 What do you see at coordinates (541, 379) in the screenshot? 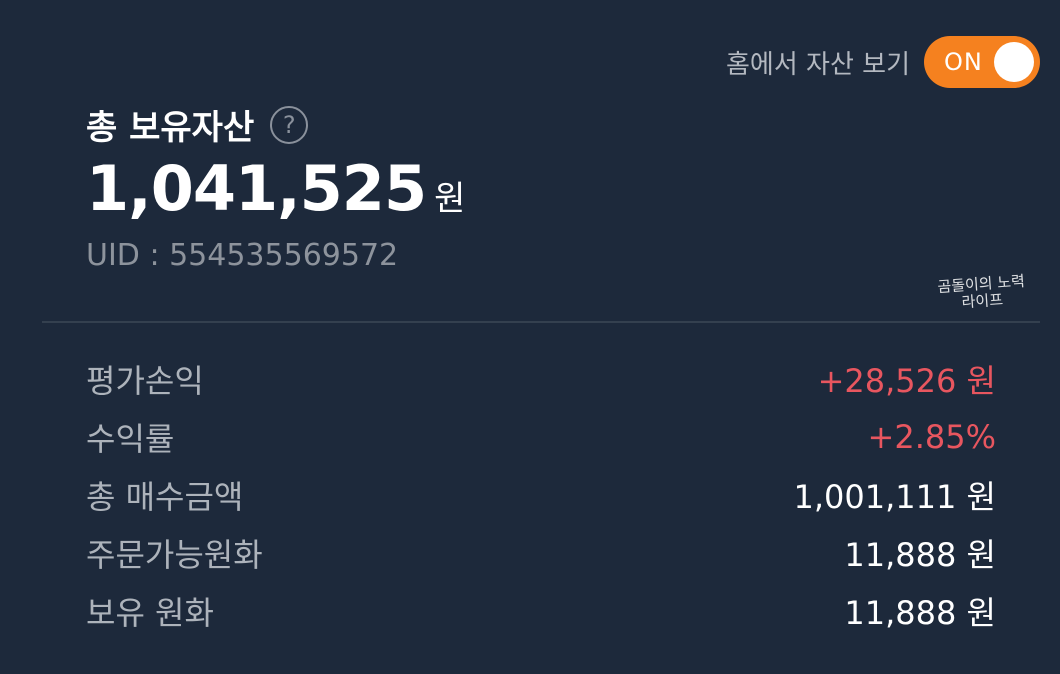
I see `row-valuation-pnl: 평가손익 +28,526 원` at bounding box center [541, 379].